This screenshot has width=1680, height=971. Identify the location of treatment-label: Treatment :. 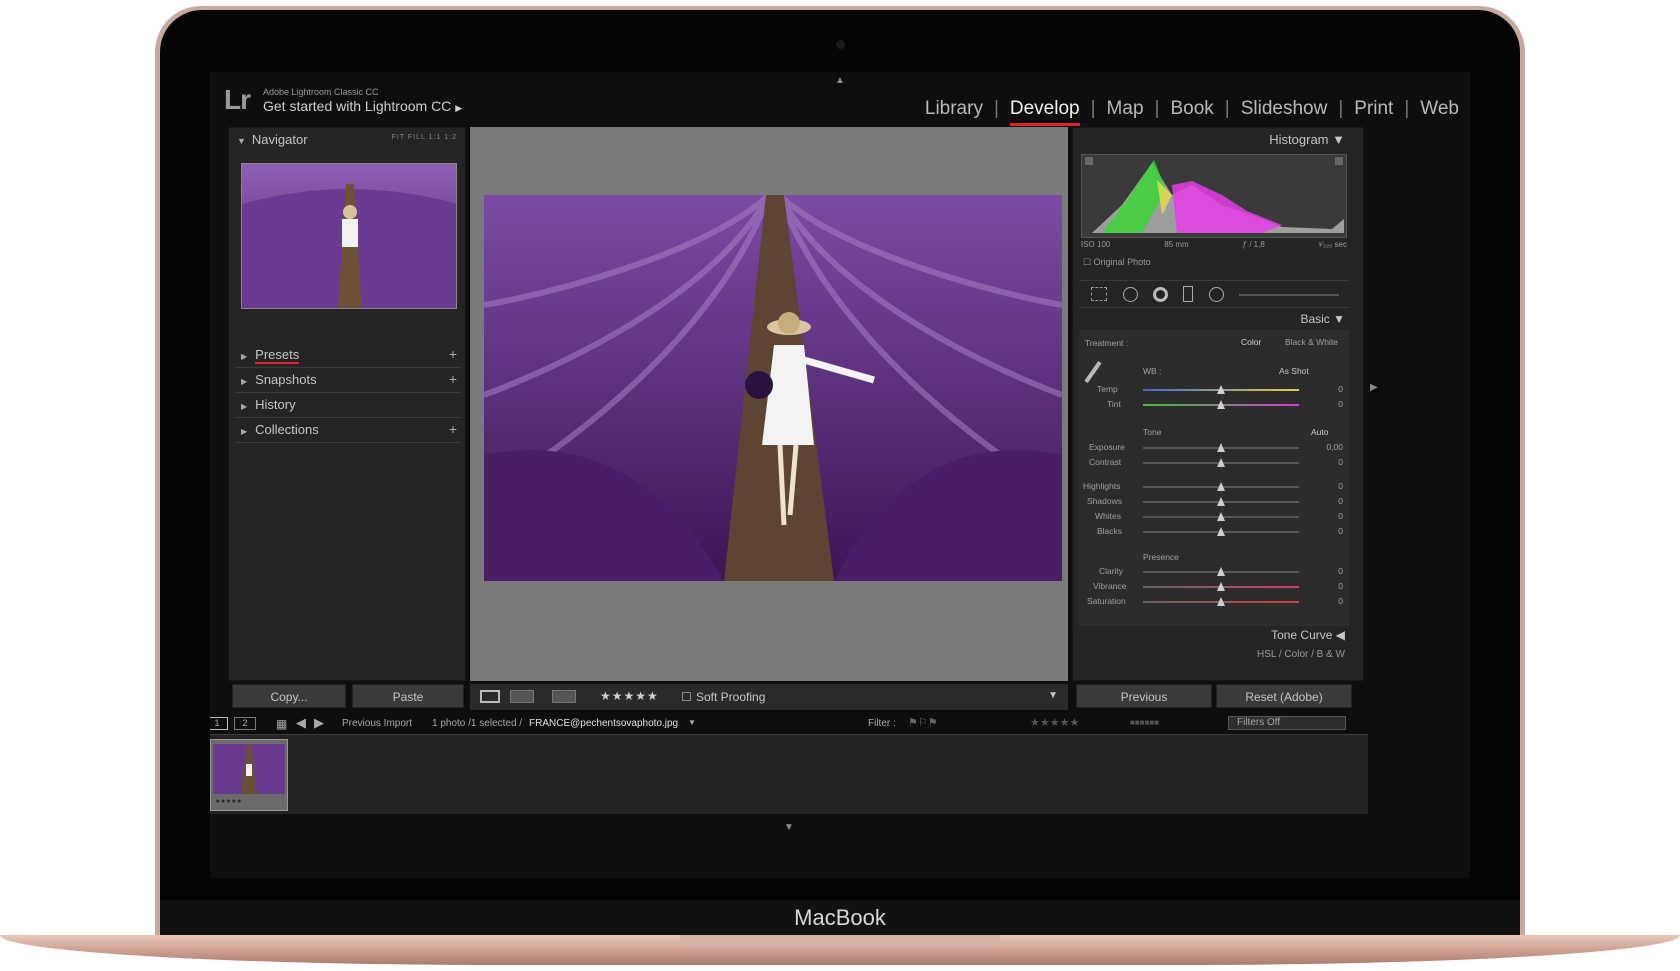
(1107, 343).